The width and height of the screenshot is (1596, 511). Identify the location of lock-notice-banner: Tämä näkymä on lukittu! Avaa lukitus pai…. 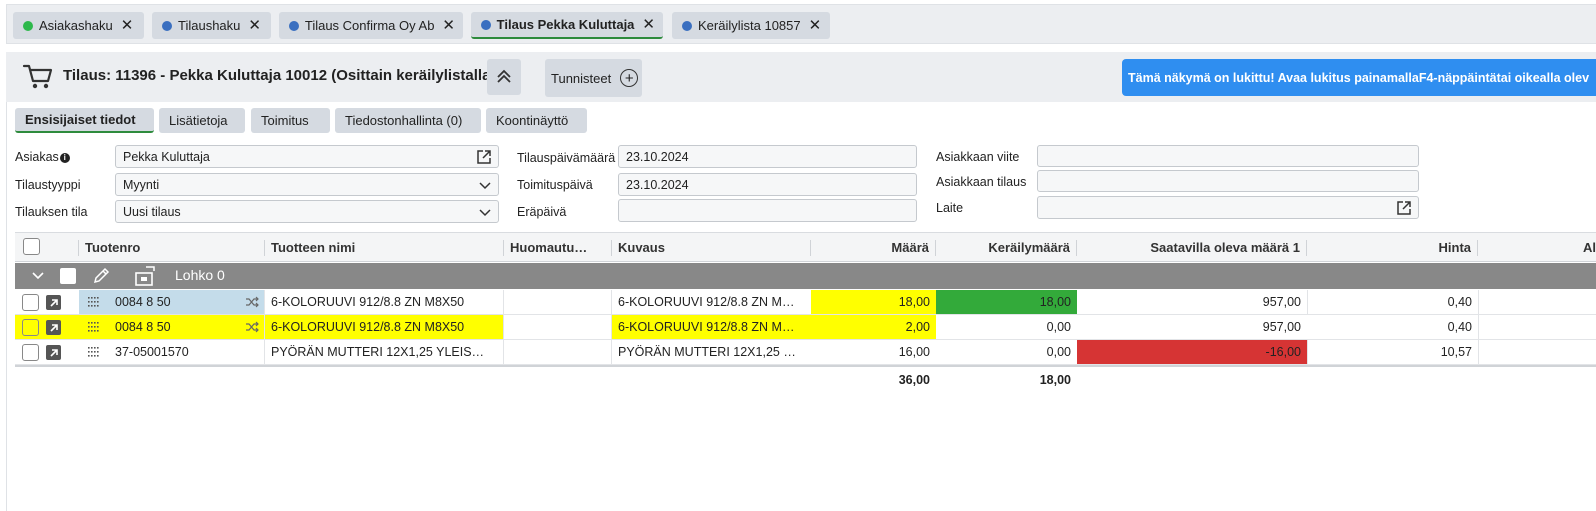
(1359, 77).